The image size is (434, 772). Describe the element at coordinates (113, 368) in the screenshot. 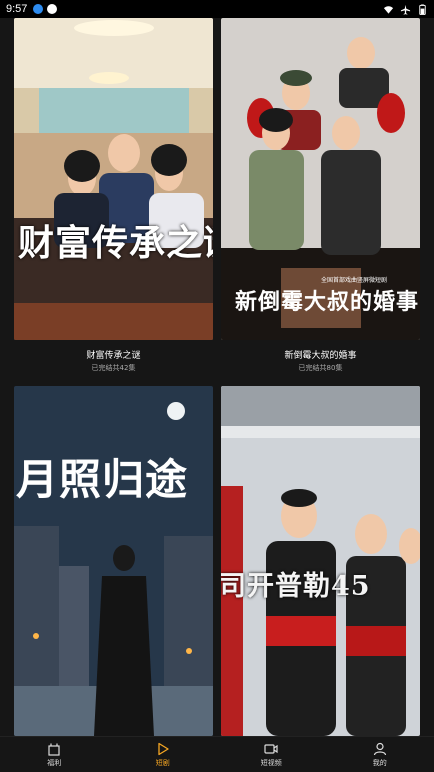

I see `drama-episode-status: 已完结共42集` at that location.